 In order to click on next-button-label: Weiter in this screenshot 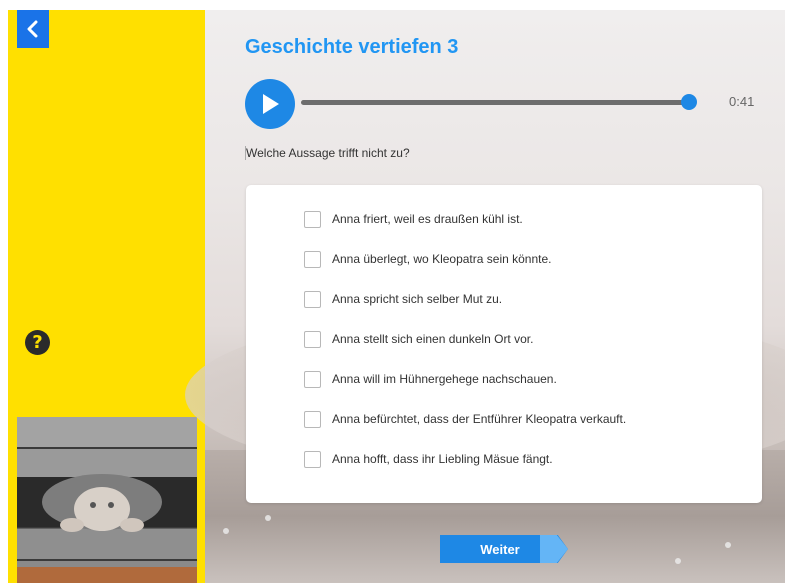, I will do `click(500, 549)`.